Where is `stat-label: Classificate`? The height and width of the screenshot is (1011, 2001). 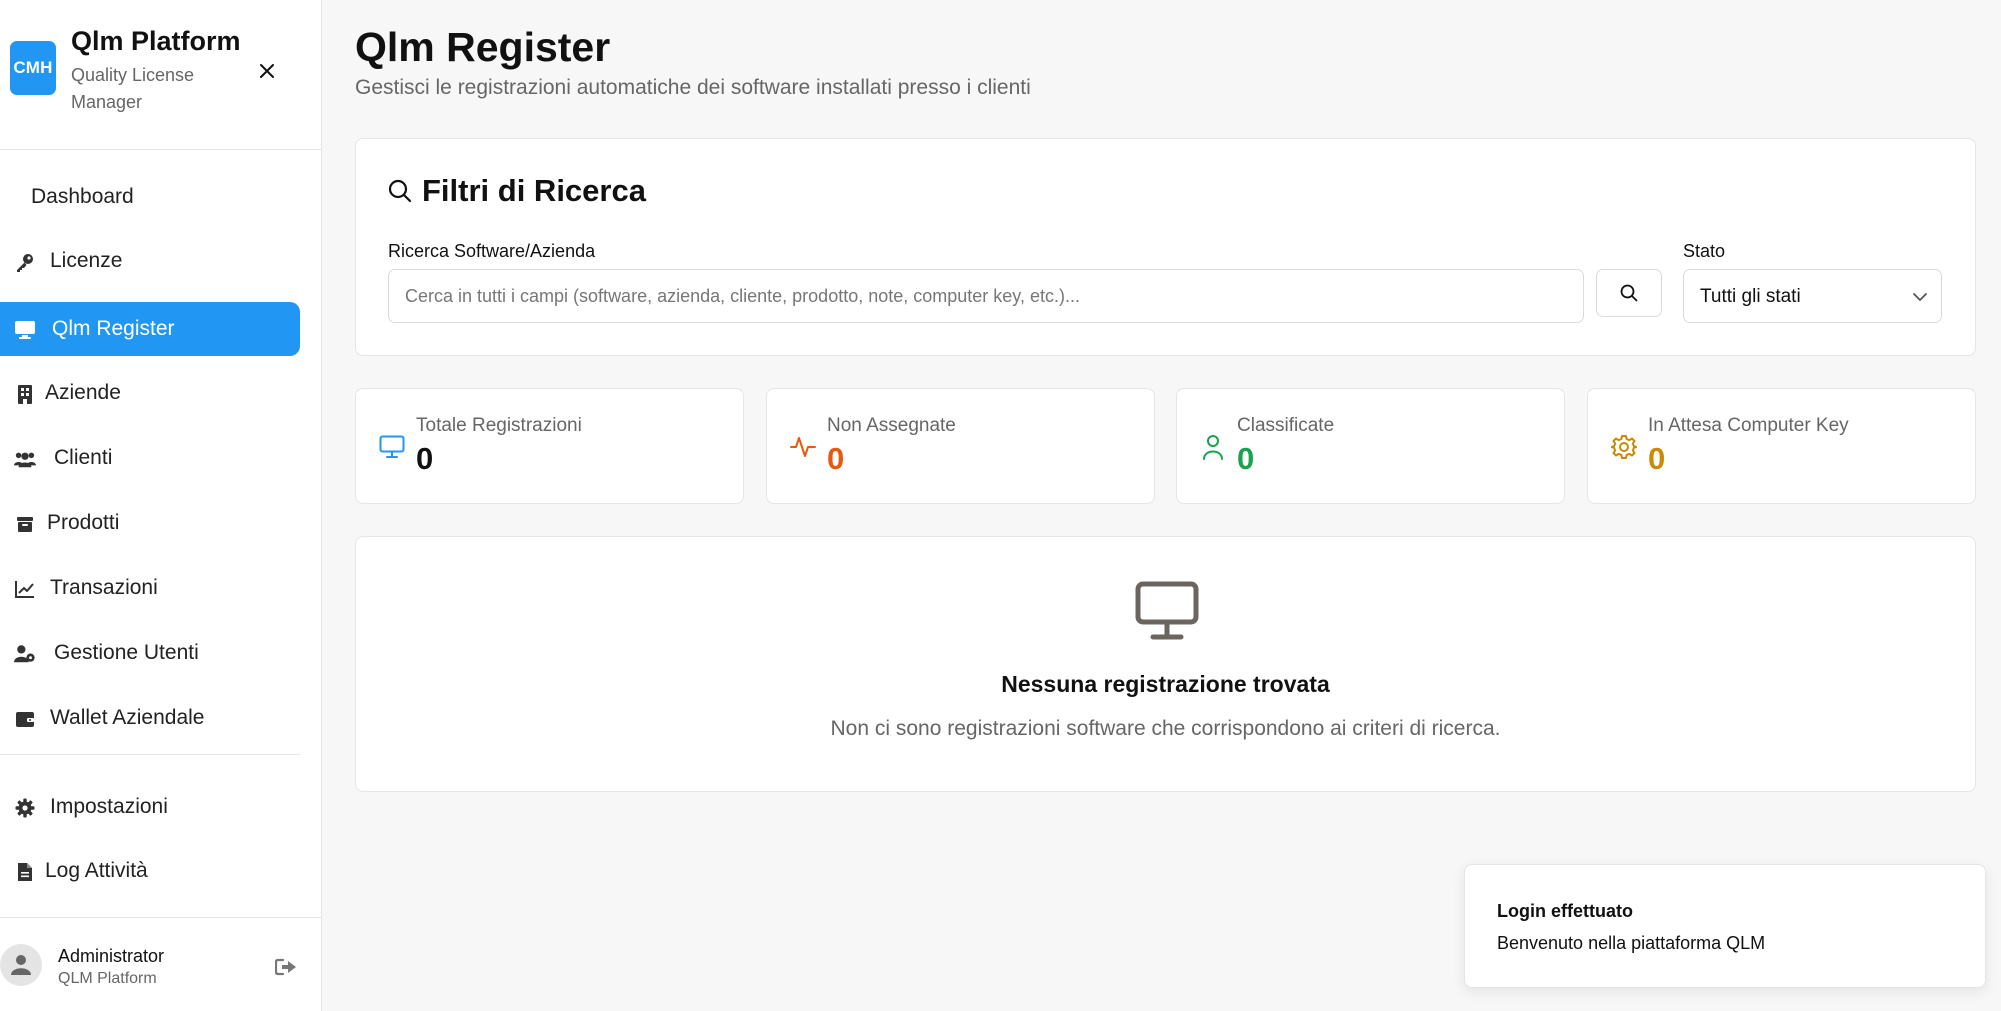 stat-label: Classificate is located at coordinates (1286, 425).